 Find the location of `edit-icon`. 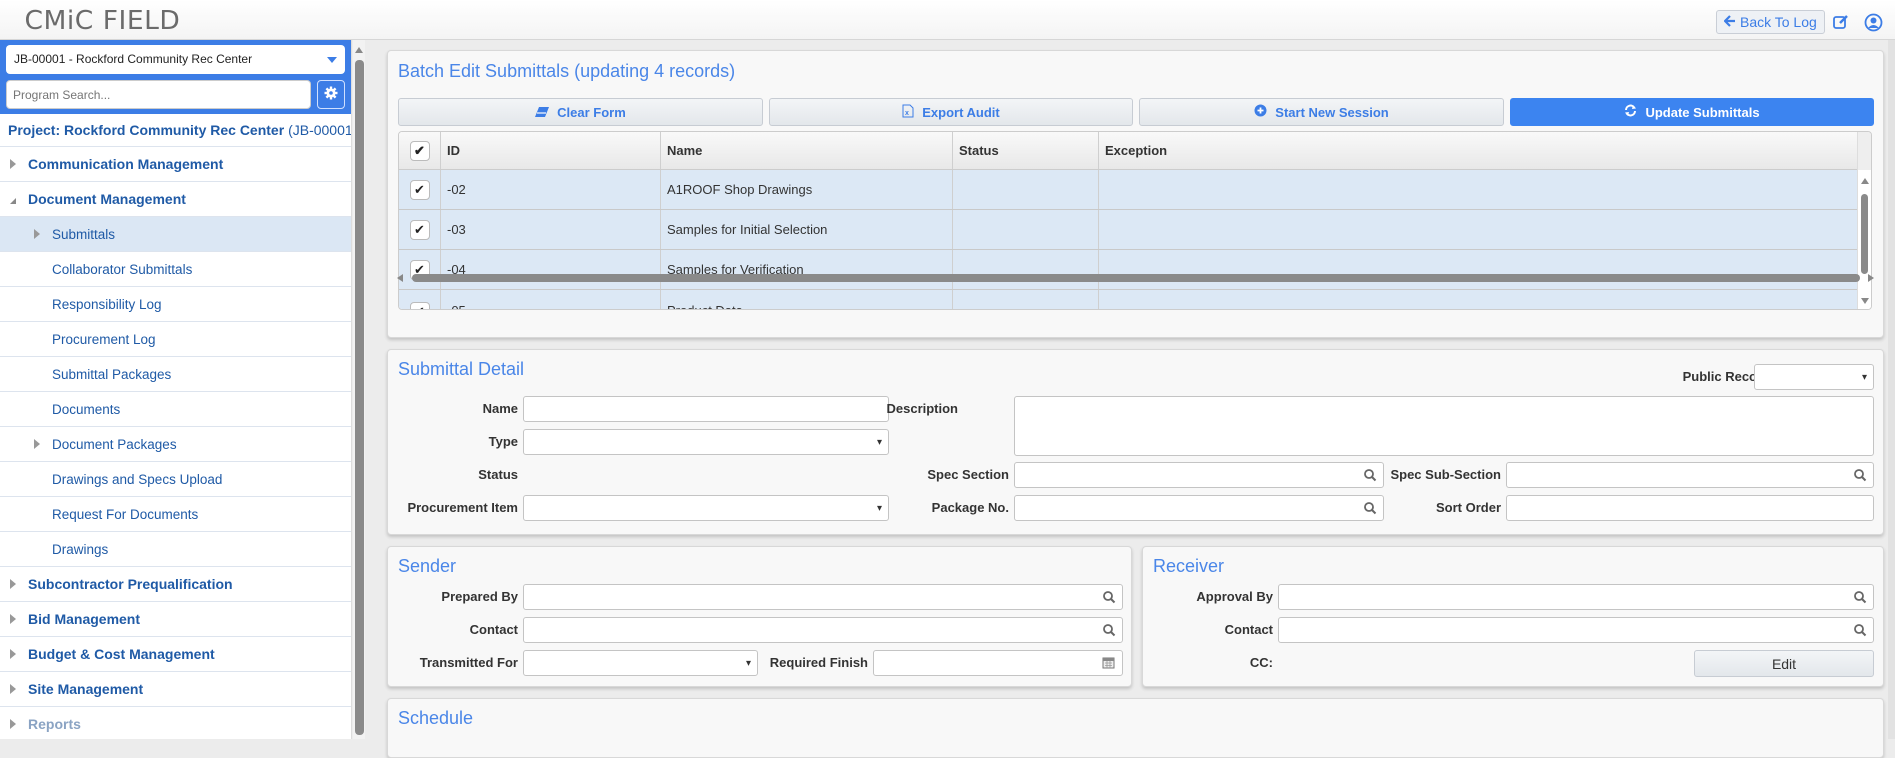

edit-icon is located at coordinates (1841, 22).